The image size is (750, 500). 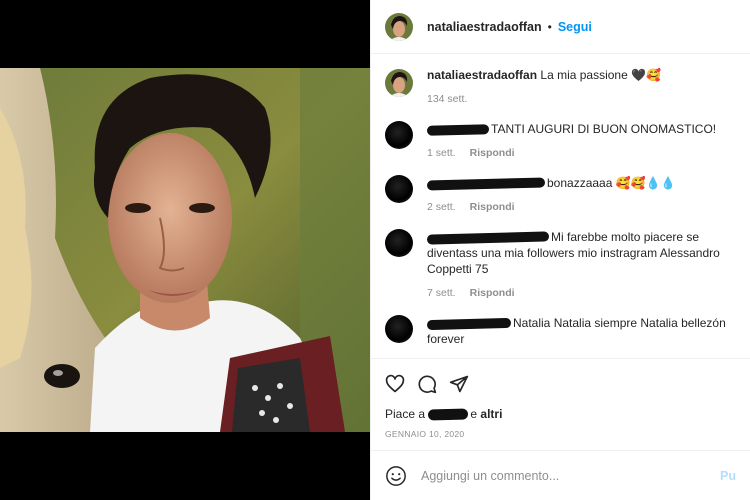 I want to click on comment-meta: 1 sett. Rispondi, so click(x=581, y=153).